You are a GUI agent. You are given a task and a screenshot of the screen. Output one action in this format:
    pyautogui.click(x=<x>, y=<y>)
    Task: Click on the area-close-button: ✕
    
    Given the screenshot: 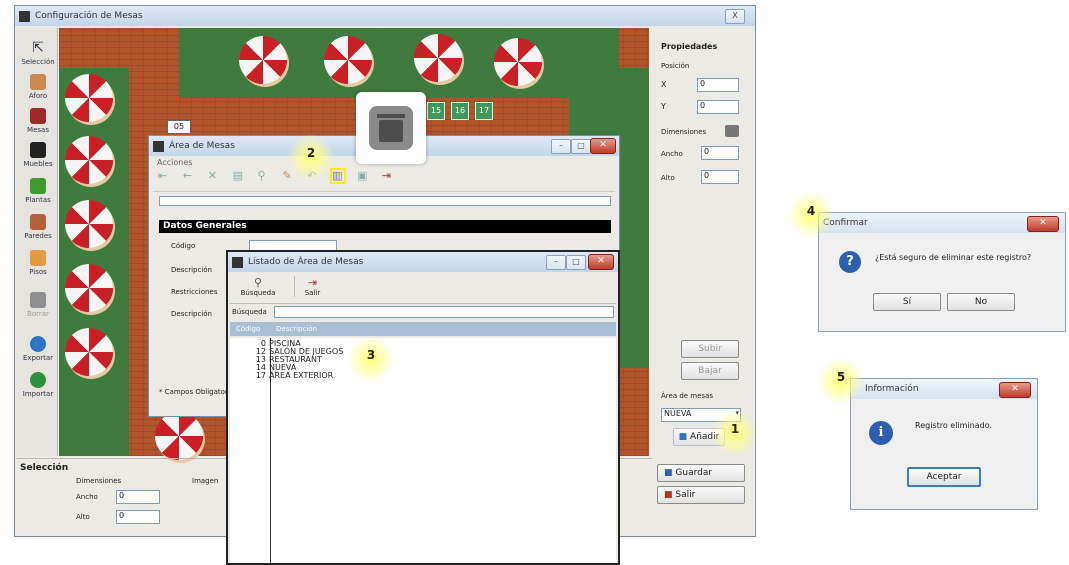 What is the action you would take?
    pyautogui.click(x=603, y=146)
    